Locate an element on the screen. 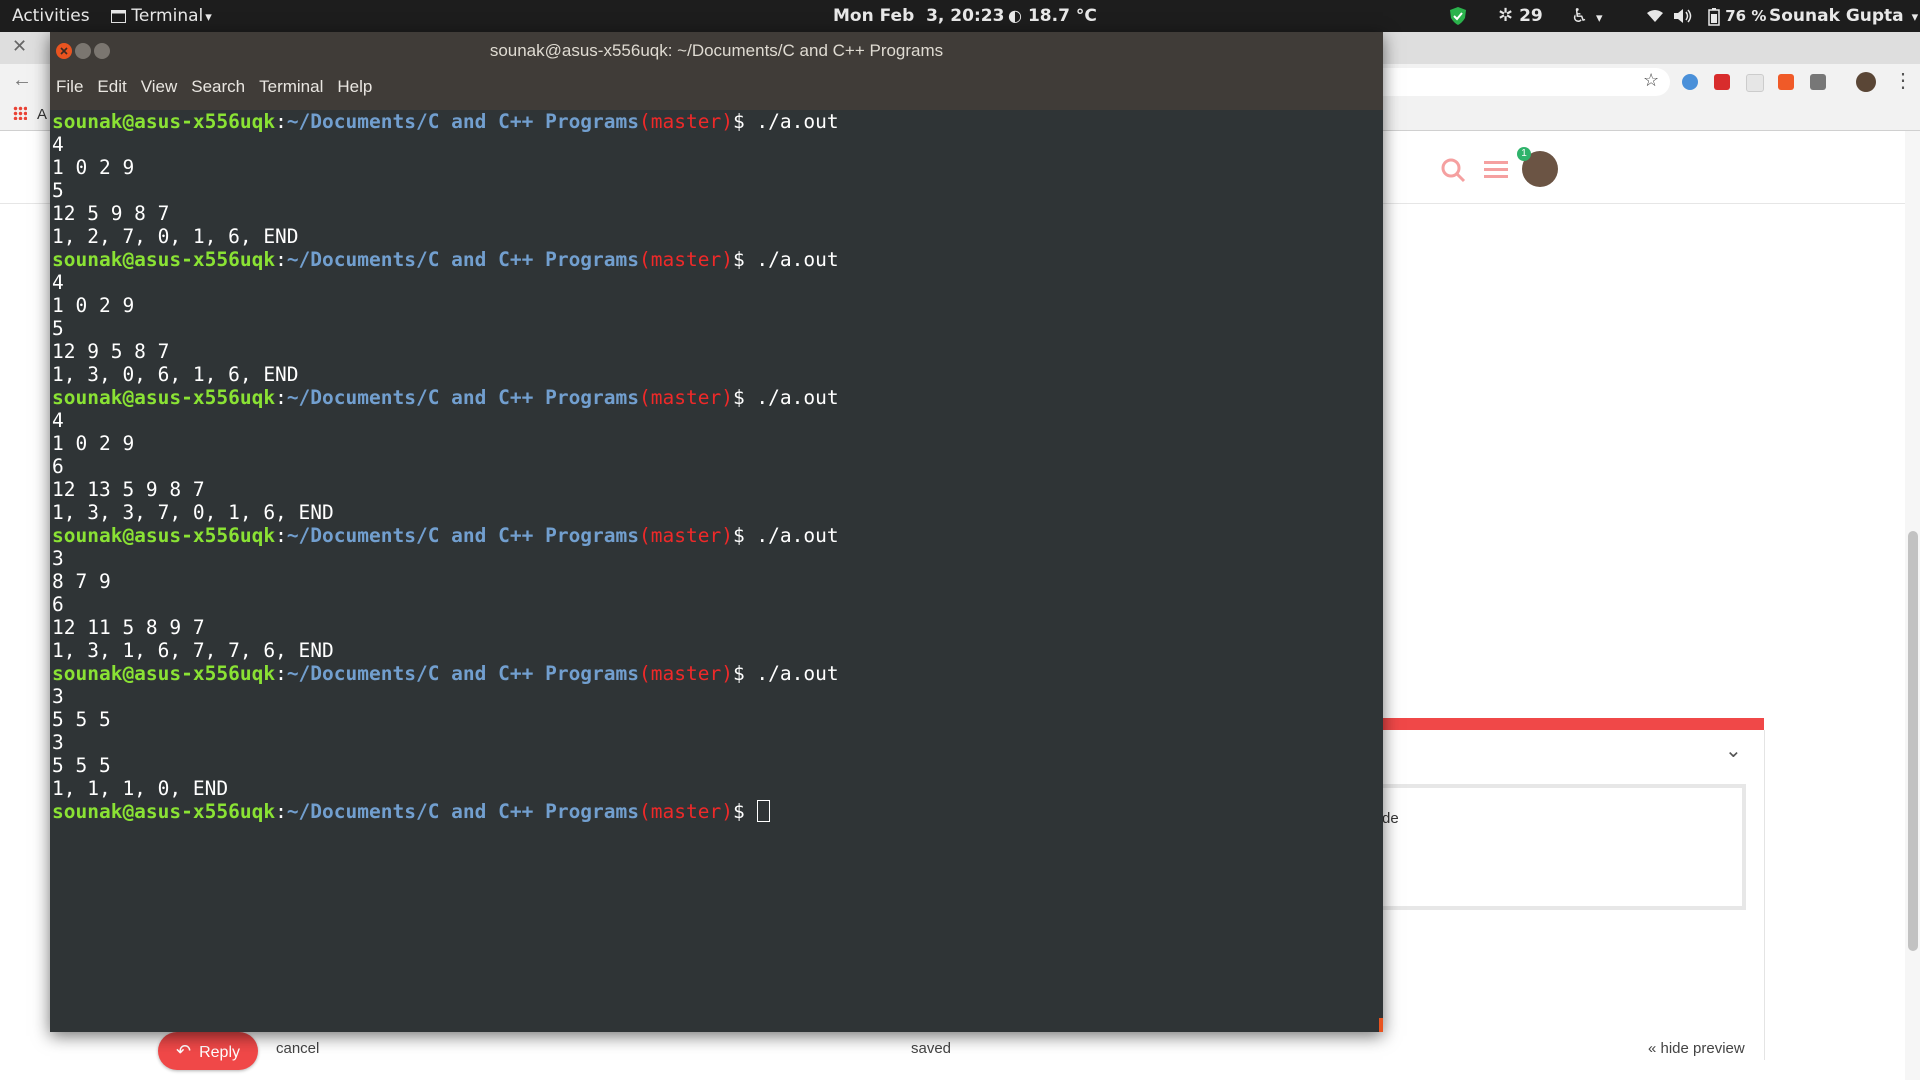 This screenshot has width=1920, height=1080. resize-handle is located at coordinates (1381, 1025).